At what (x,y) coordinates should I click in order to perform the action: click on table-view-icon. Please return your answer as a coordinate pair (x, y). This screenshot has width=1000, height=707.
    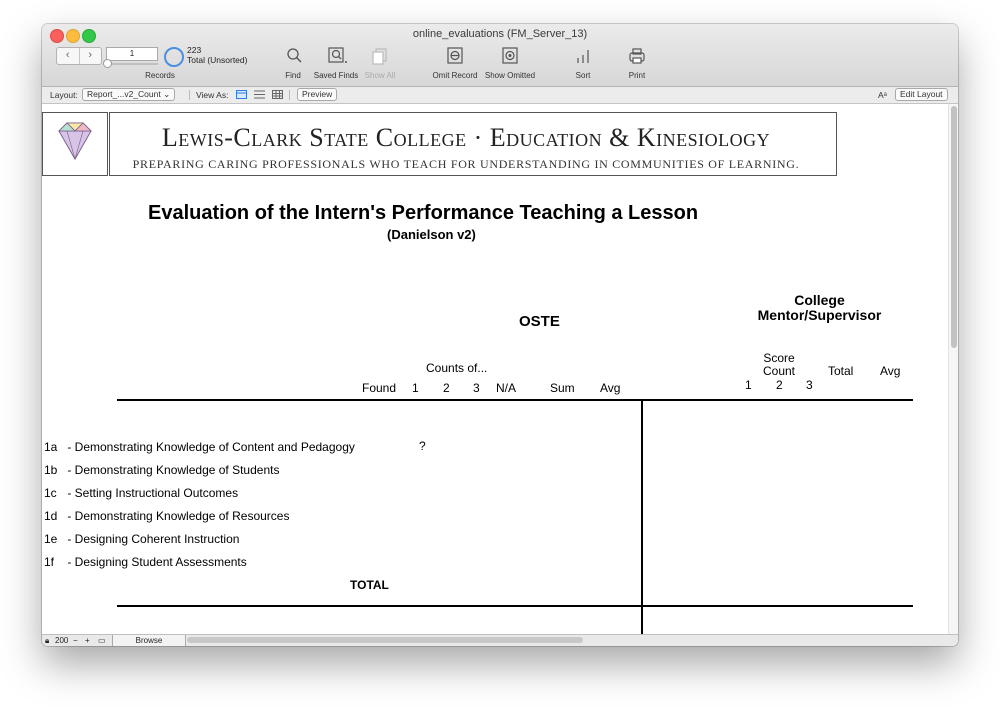
    Looking at the image, I should click on (277, 96).